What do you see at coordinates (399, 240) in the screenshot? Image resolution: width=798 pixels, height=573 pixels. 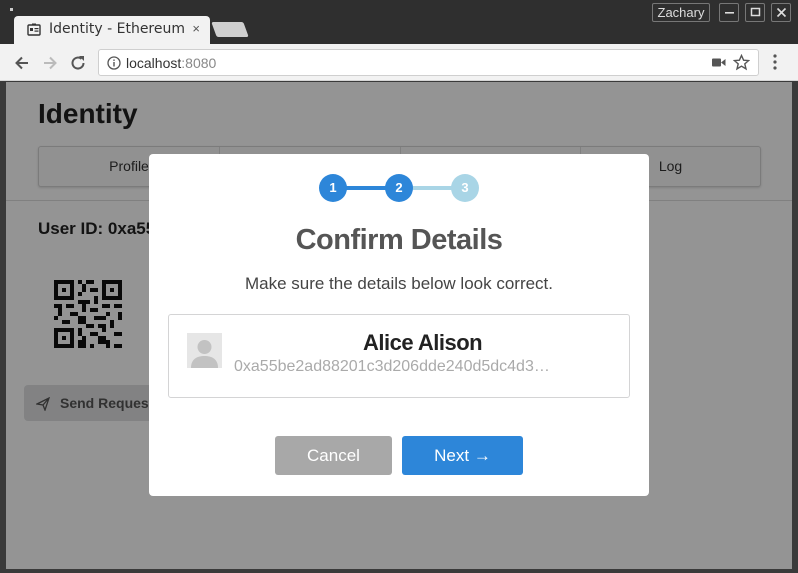 I see `modal-title: Confirm Details` at bounding box center [399, 240].